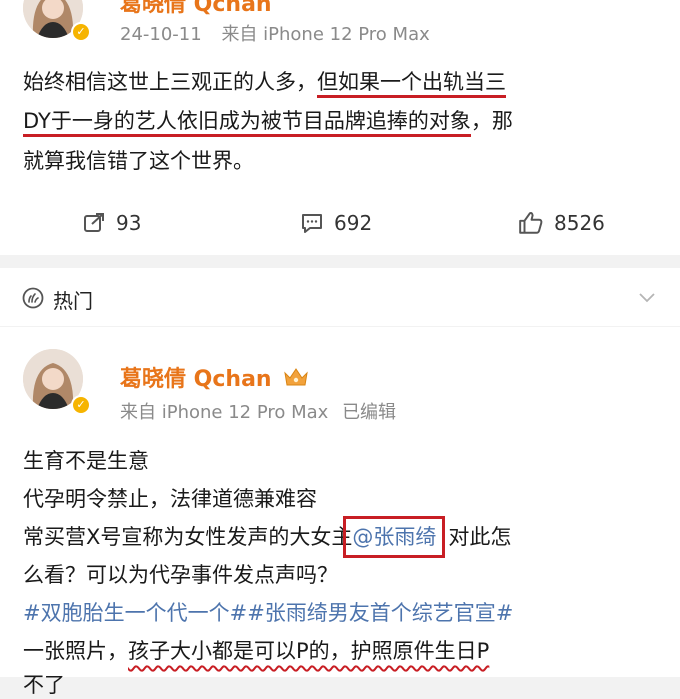 The height and width of the screenshot is (699, 680). I want to click on post2-source: 来自 iPhone 12 Pro Max, so click(224, 412).